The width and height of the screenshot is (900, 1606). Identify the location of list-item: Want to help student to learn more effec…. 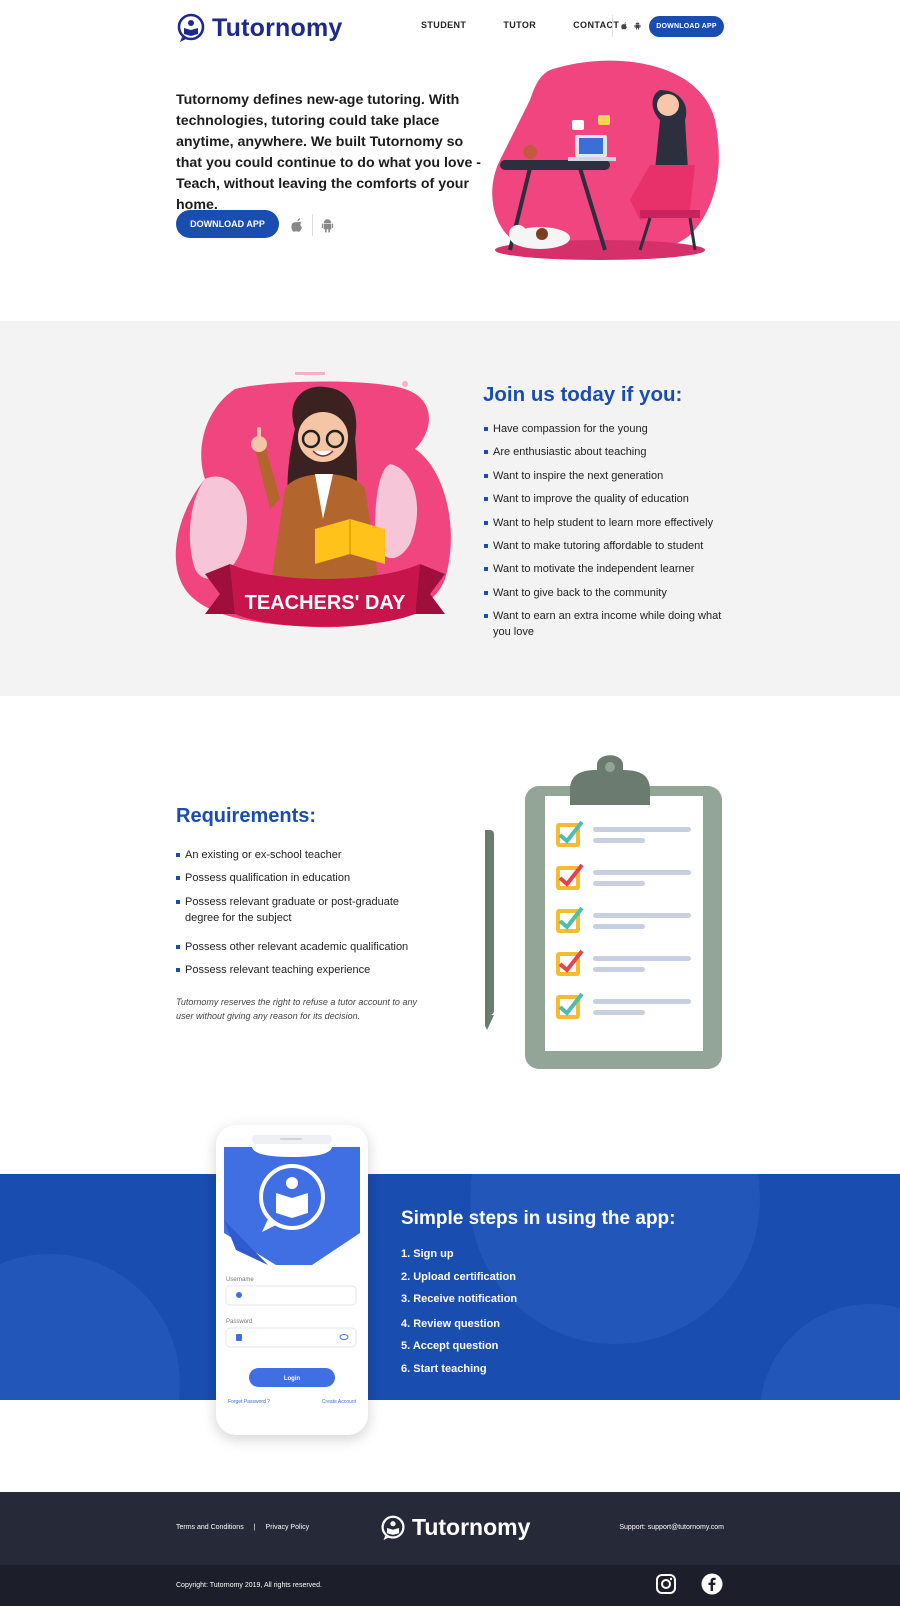
(606, 523).